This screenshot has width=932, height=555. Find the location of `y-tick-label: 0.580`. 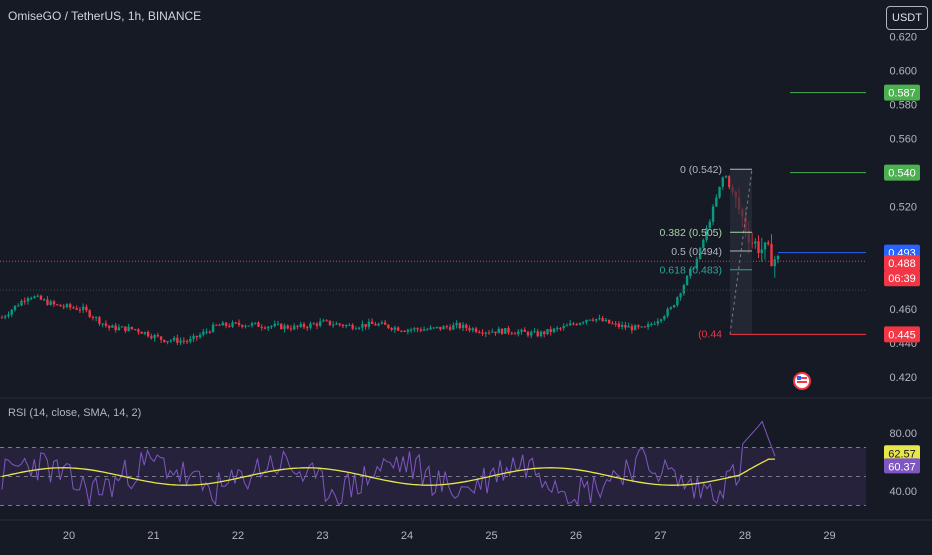

y-tick-label: 0.580 is located at coordinates (903, 106).